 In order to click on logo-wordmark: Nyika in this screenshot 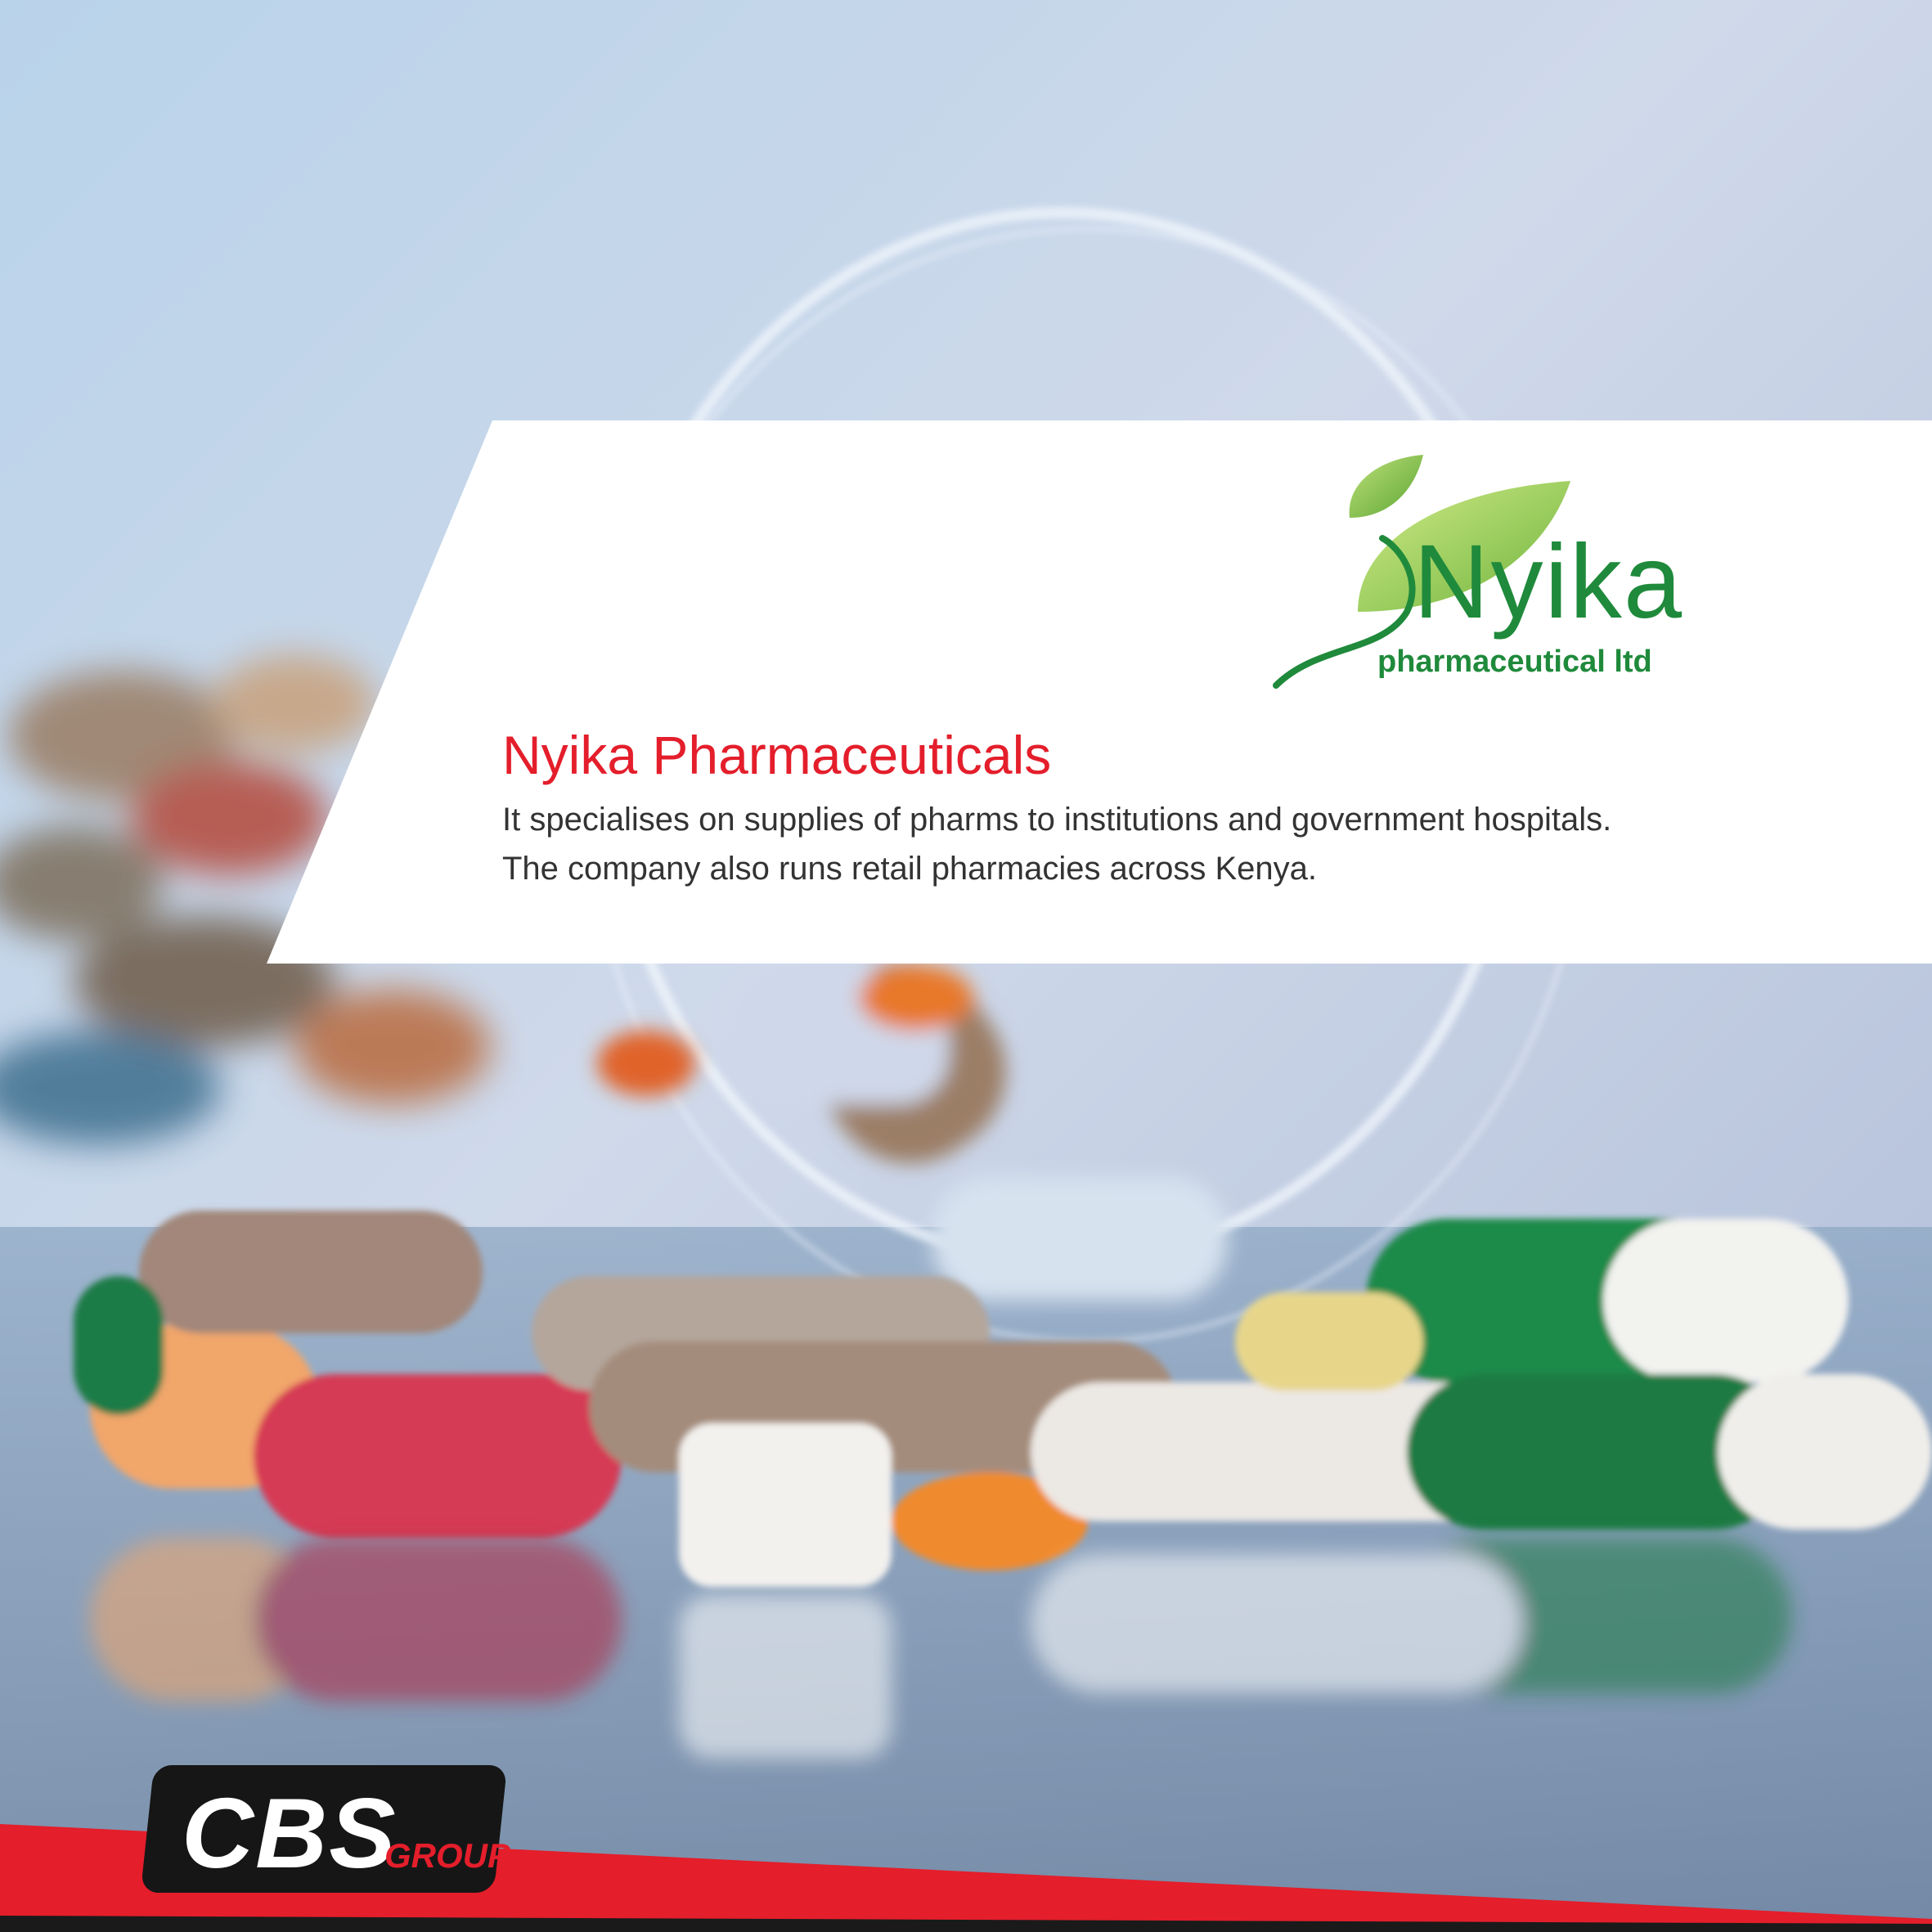, I will do `click(1549, 581)`.